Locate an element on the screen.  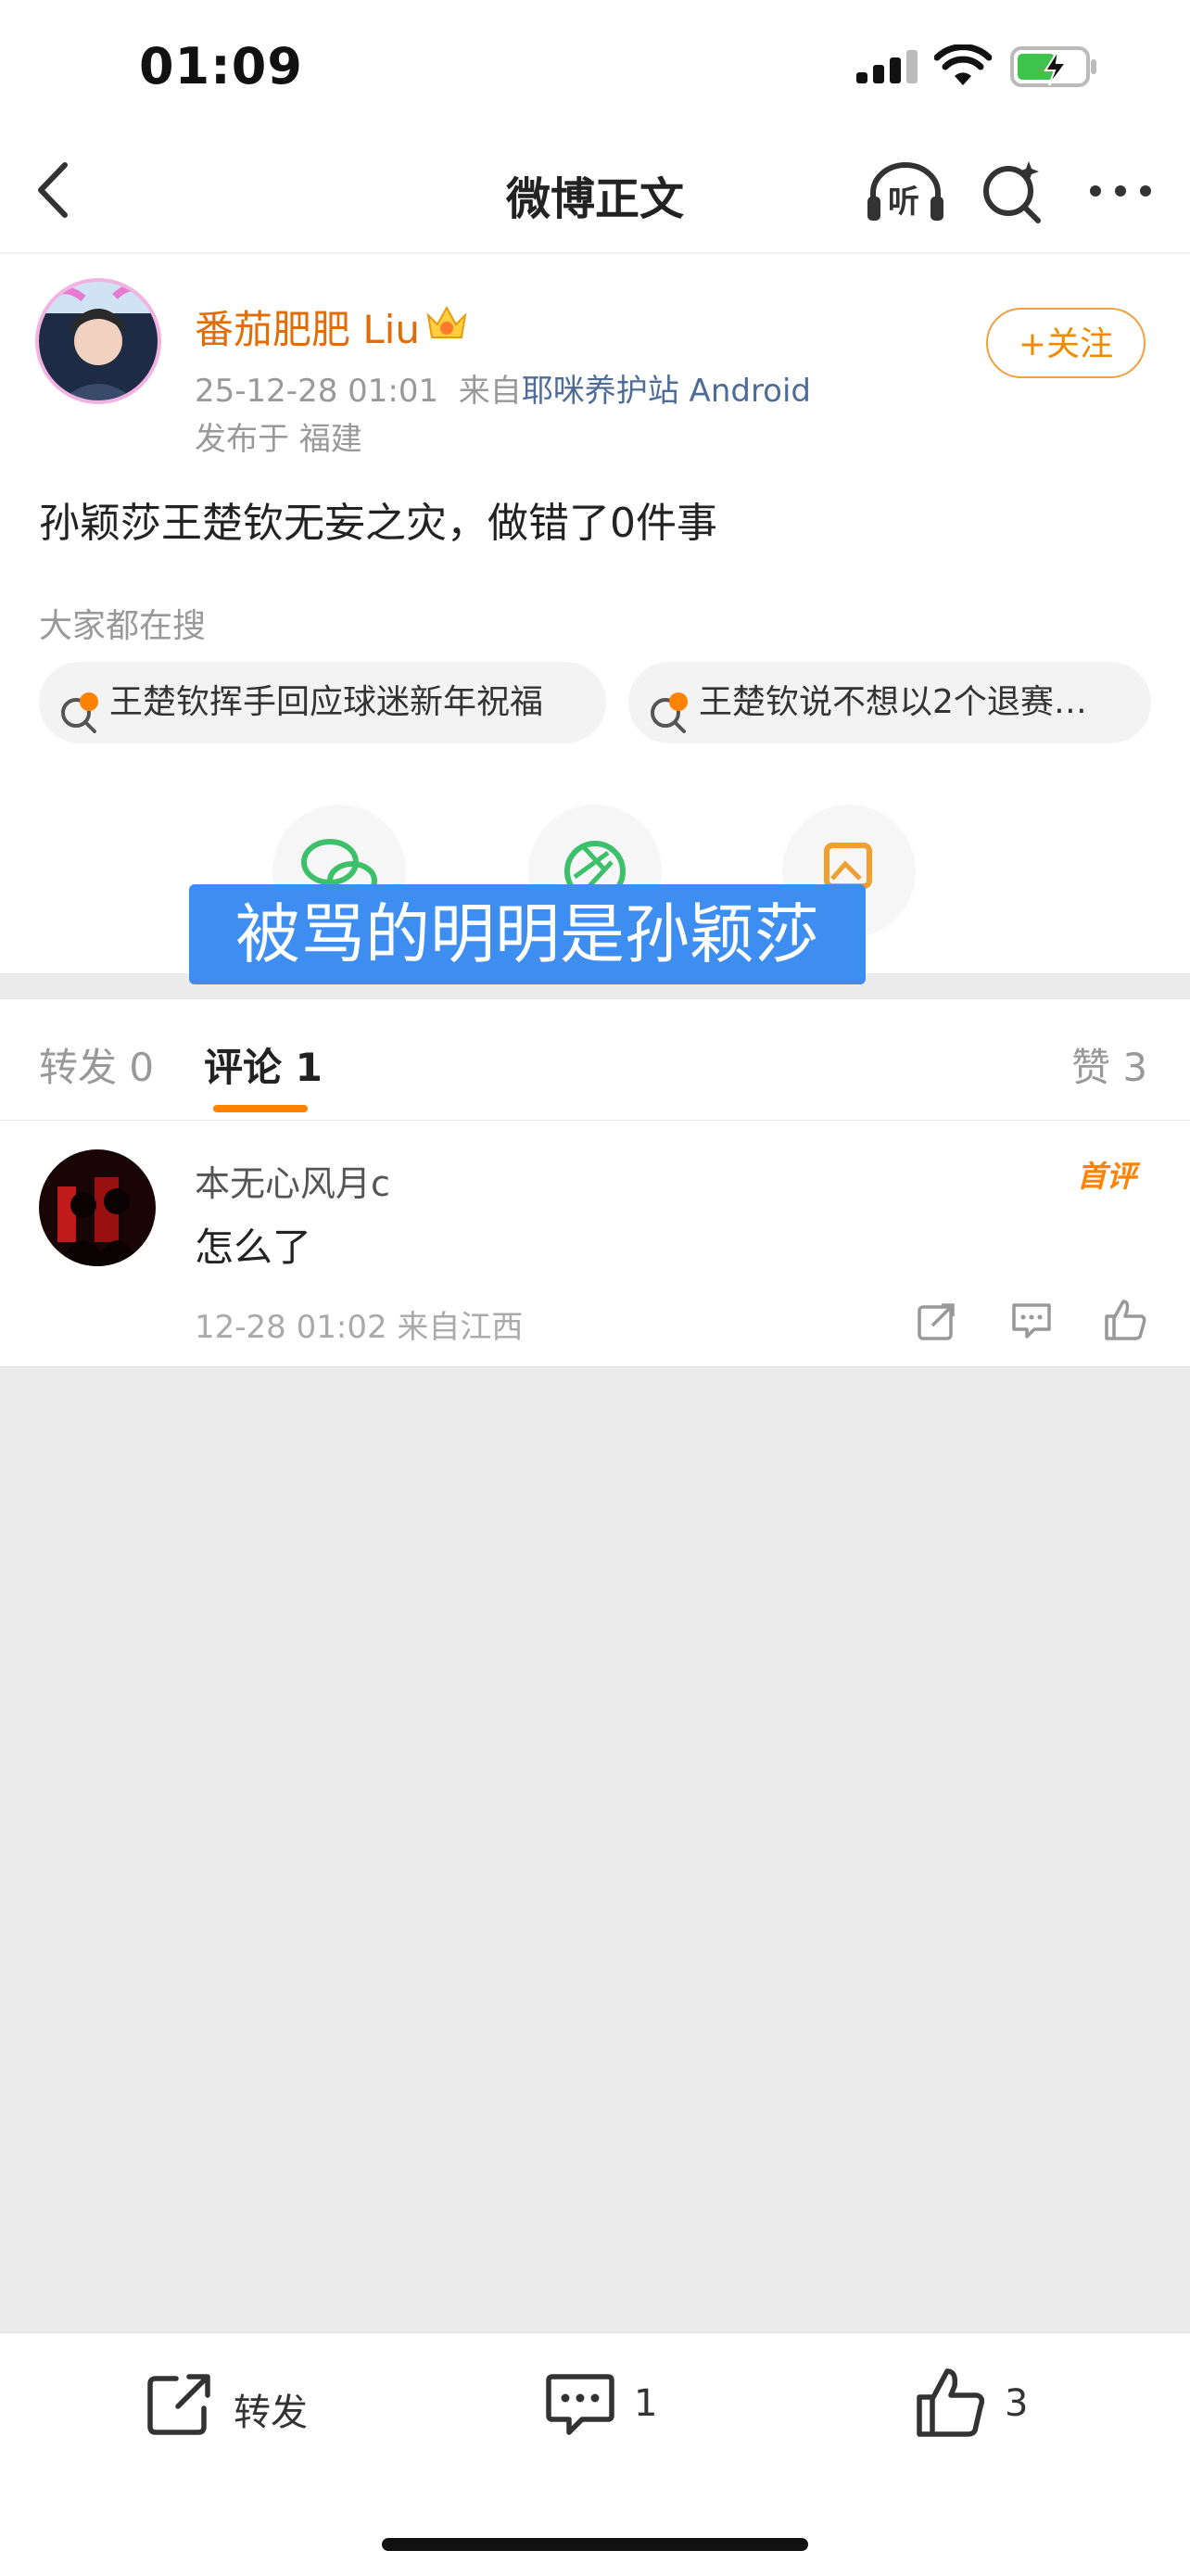
comment-reply-icon is located at coordinates (1031, 1323).